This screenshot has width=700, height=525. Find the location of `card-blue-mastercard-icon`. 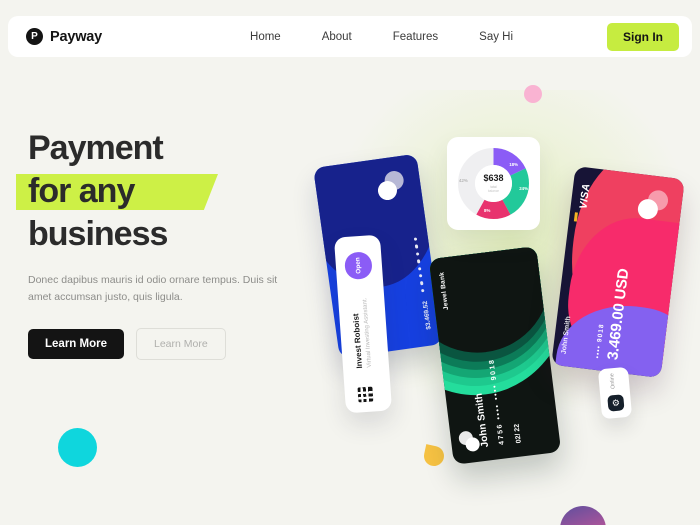

card-blue-mastercard-icon is located at coordinates (393, 186).